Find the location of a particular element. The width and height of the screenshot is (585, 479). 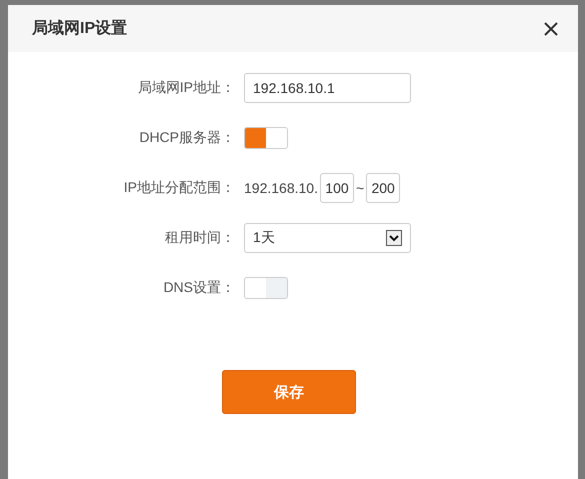

ip-prefix: 192.168.10. is located at coordinates (281, 188).